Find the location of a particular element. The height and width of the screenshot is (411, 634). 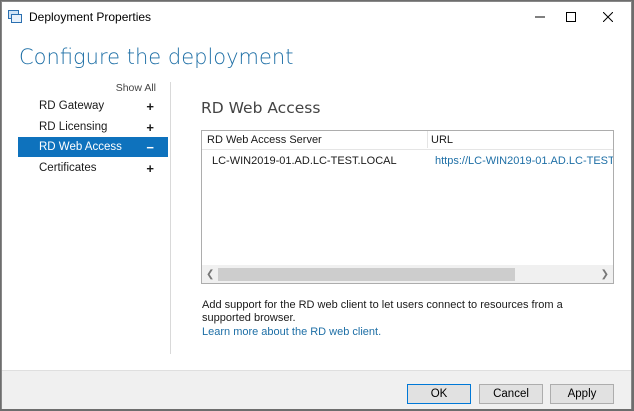

sidebar-item-label: Certificates is located at coordinates (68, 168).